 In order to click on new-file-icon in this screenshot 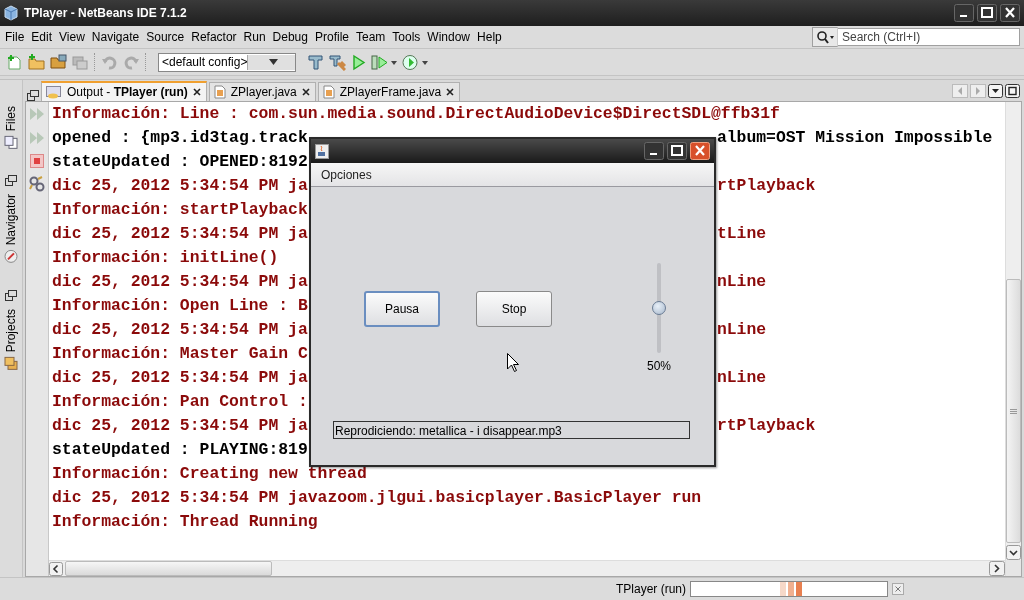, I will do `click(14, 62)`.